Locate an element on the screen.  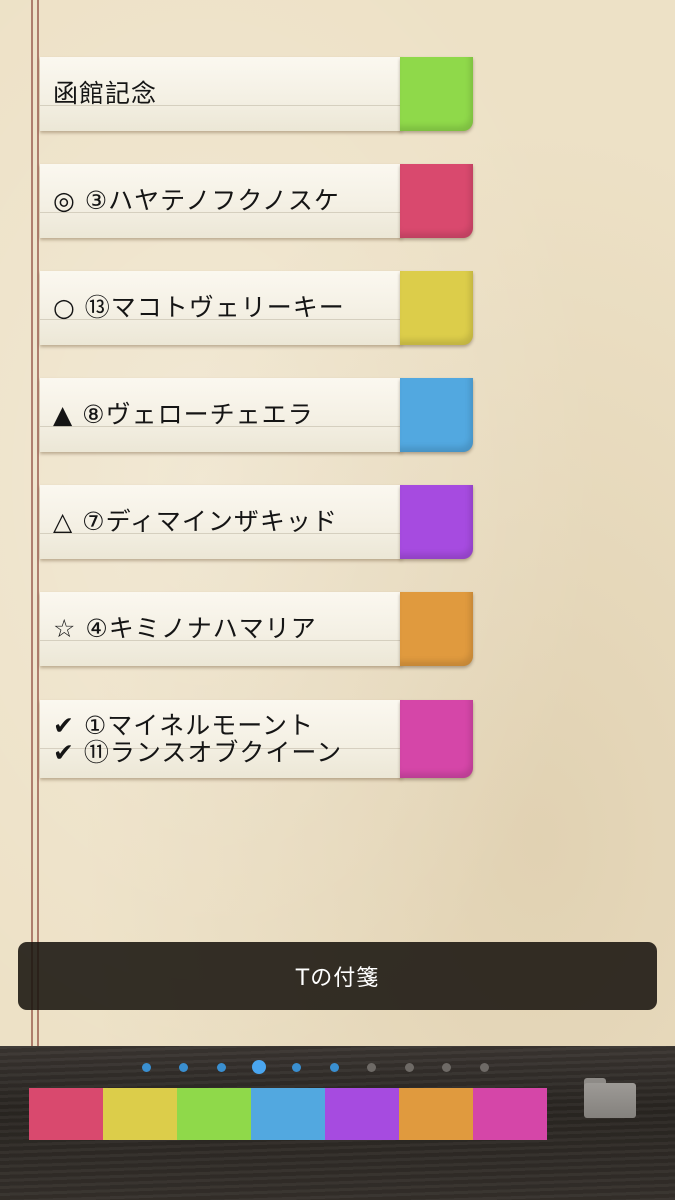
toast-text: Tの付箋 is located at coordinates (337, 978).